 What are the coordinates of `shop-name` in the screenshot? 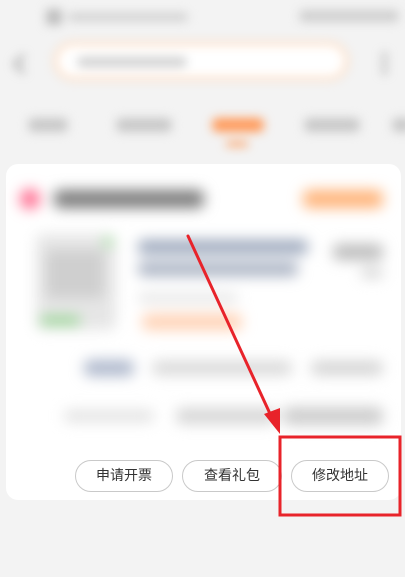 It's located at (129, 199).